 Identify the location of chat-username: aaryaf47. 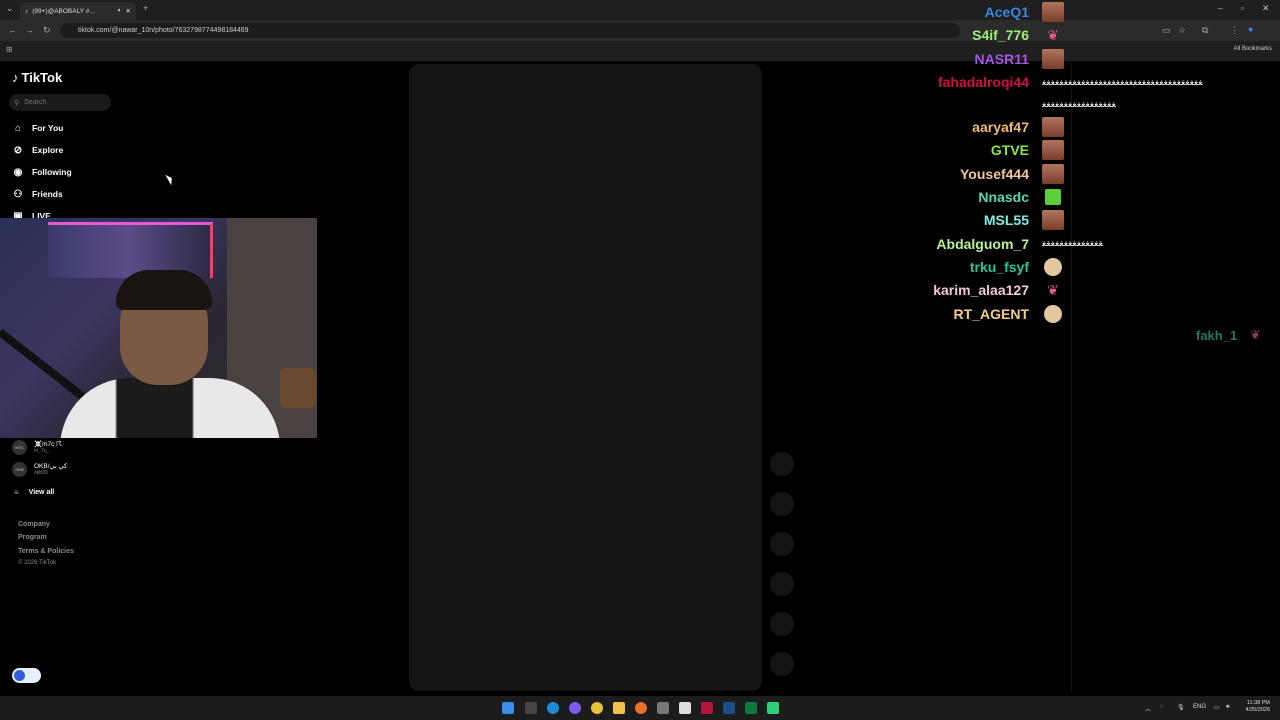
(1000, 127).